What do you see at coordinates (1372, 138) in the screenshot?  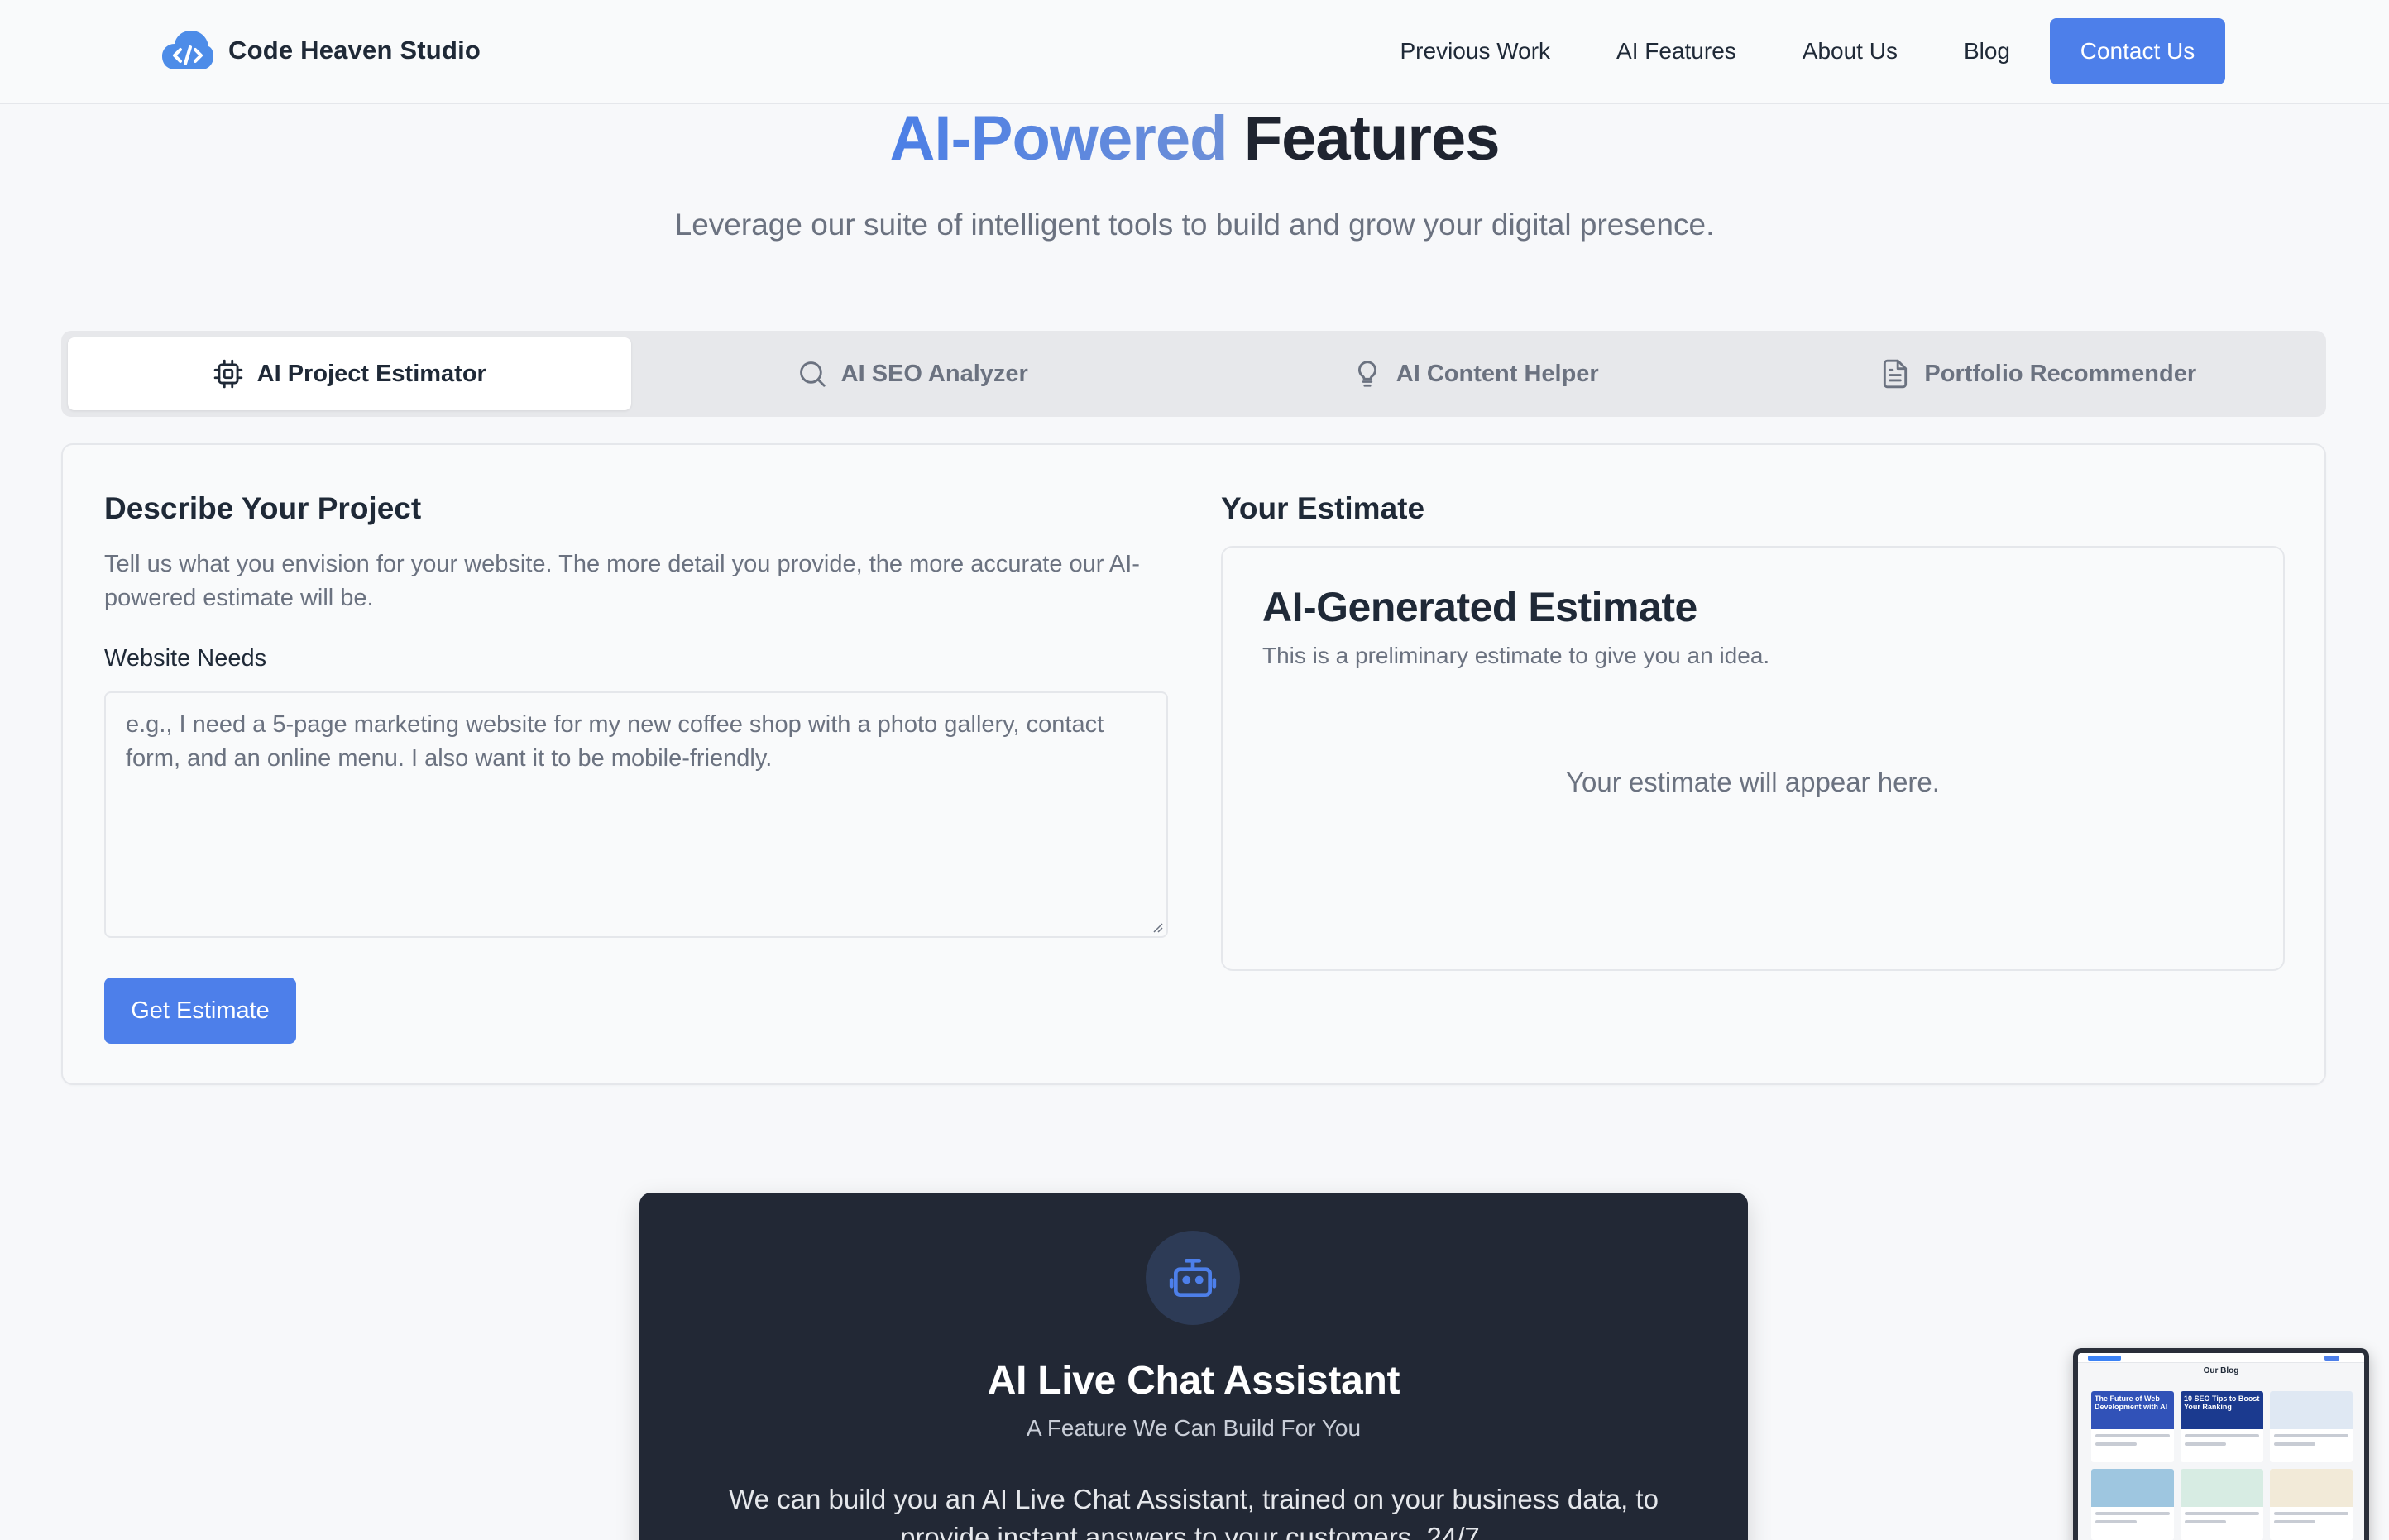 I see `page-title-rest: Features` at bounding box center [1372, 138].